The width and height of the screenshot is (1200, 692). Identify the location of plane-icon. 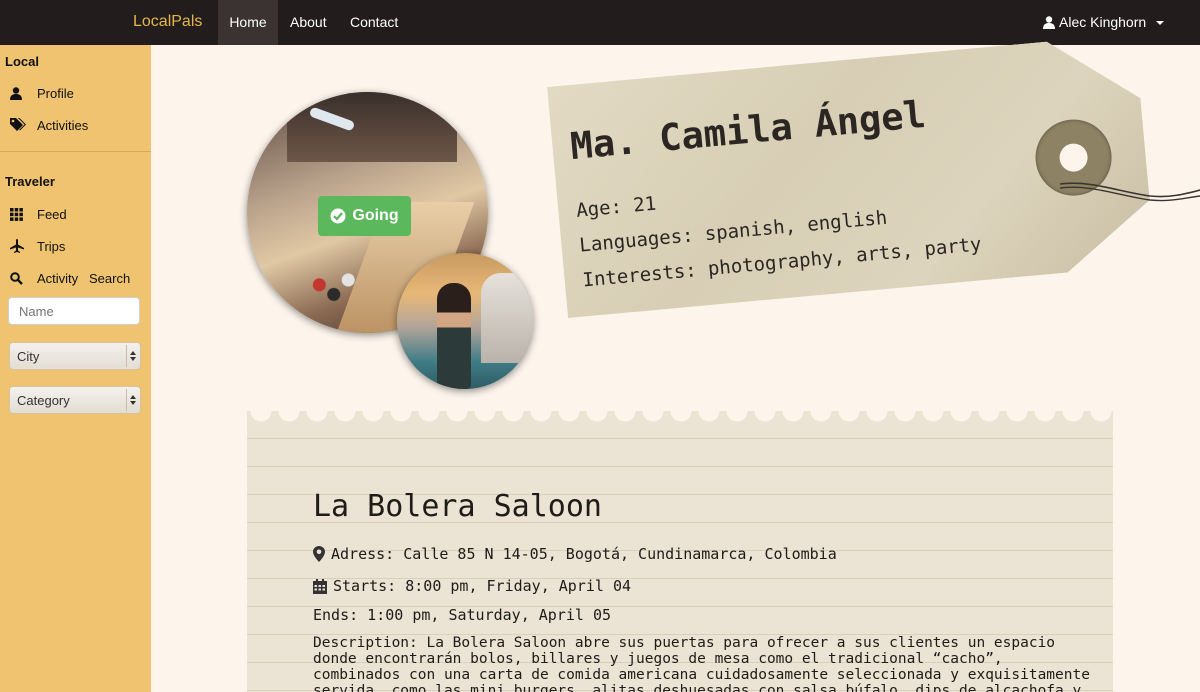
(20, 246).